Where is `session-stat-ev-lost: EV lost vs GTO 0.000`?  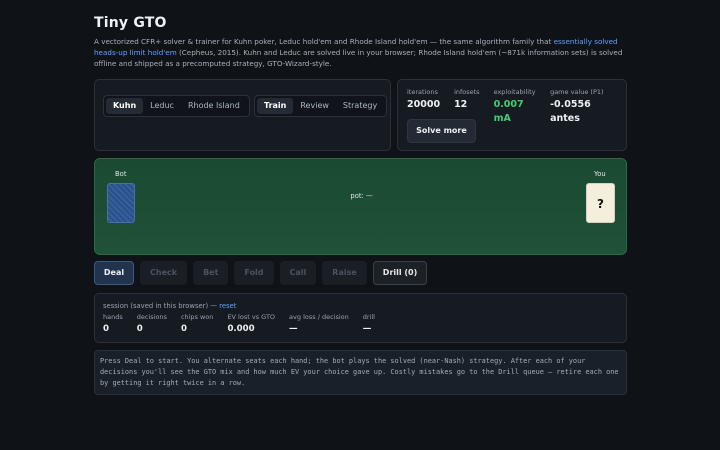 session-stat-ev-lost: EV lost vs GTO 0.000 is located at coordinates (251, 324).